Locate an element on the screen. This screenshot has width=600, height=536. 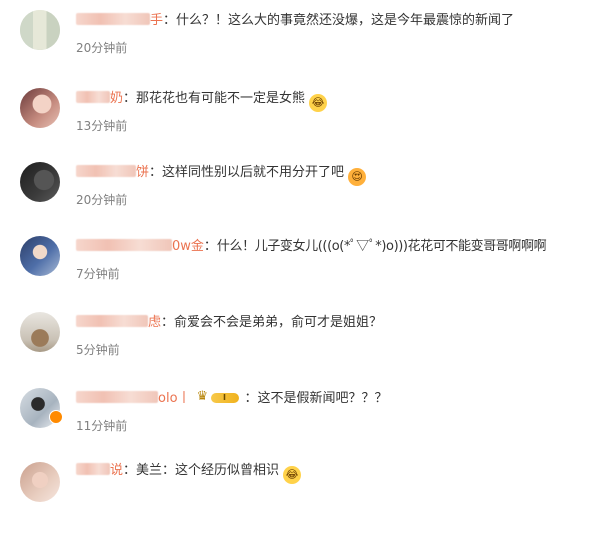
timestamp: 11分钟前 is located at coordinates (102, 426).